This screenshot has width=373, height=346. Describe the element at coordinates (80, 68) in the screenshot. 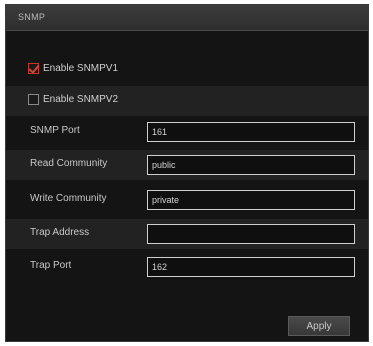

I see `enable-snmpv1-label: Enable SNMPV1` at that location.